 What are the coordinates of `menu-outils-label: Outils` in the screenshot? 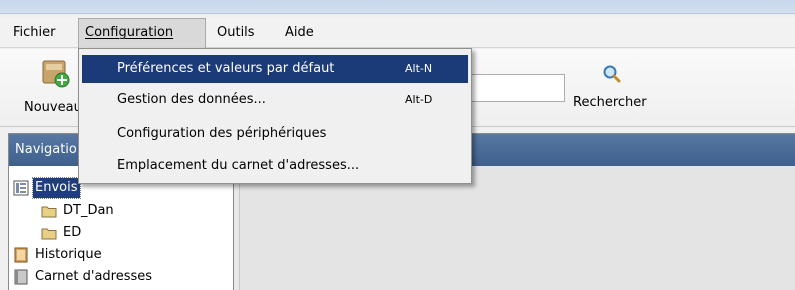 It's located at (236, 32).